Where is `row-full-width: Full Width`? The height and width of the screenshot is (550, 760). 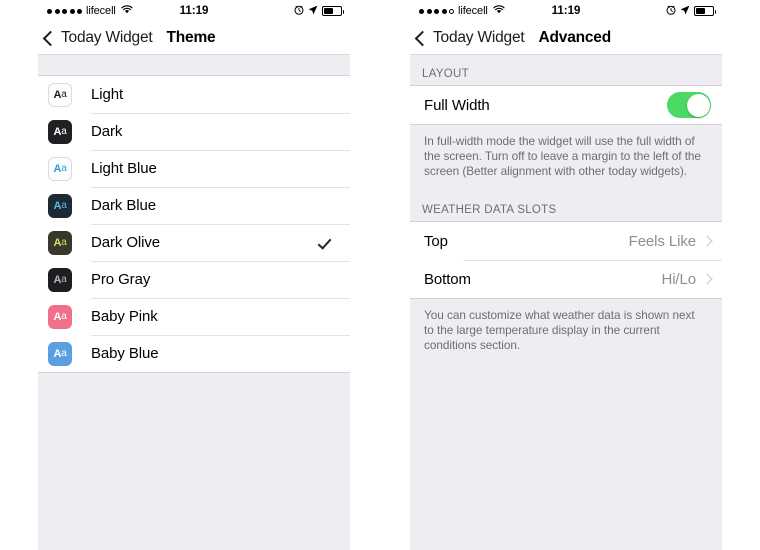 row-full-width: Full Width is located at coordinates (566, 105).